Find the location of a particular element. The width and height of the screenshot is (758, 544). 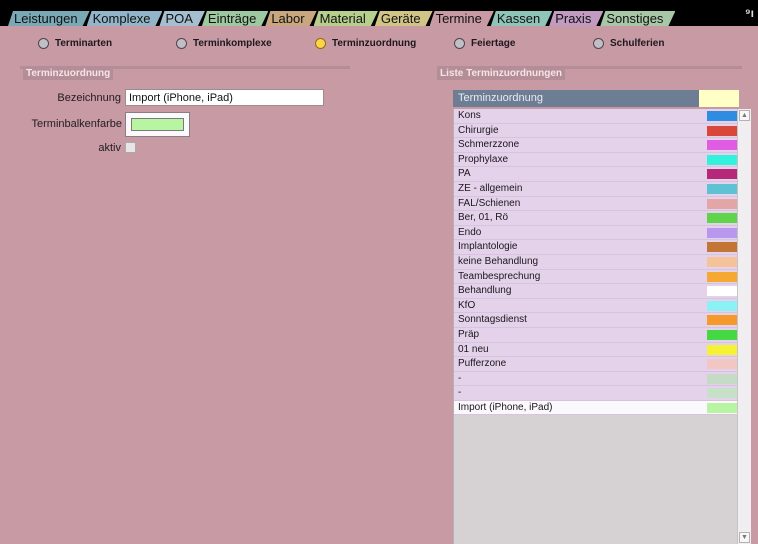

tab-komplexe: Komplexe is located at coordinates (125, 18).